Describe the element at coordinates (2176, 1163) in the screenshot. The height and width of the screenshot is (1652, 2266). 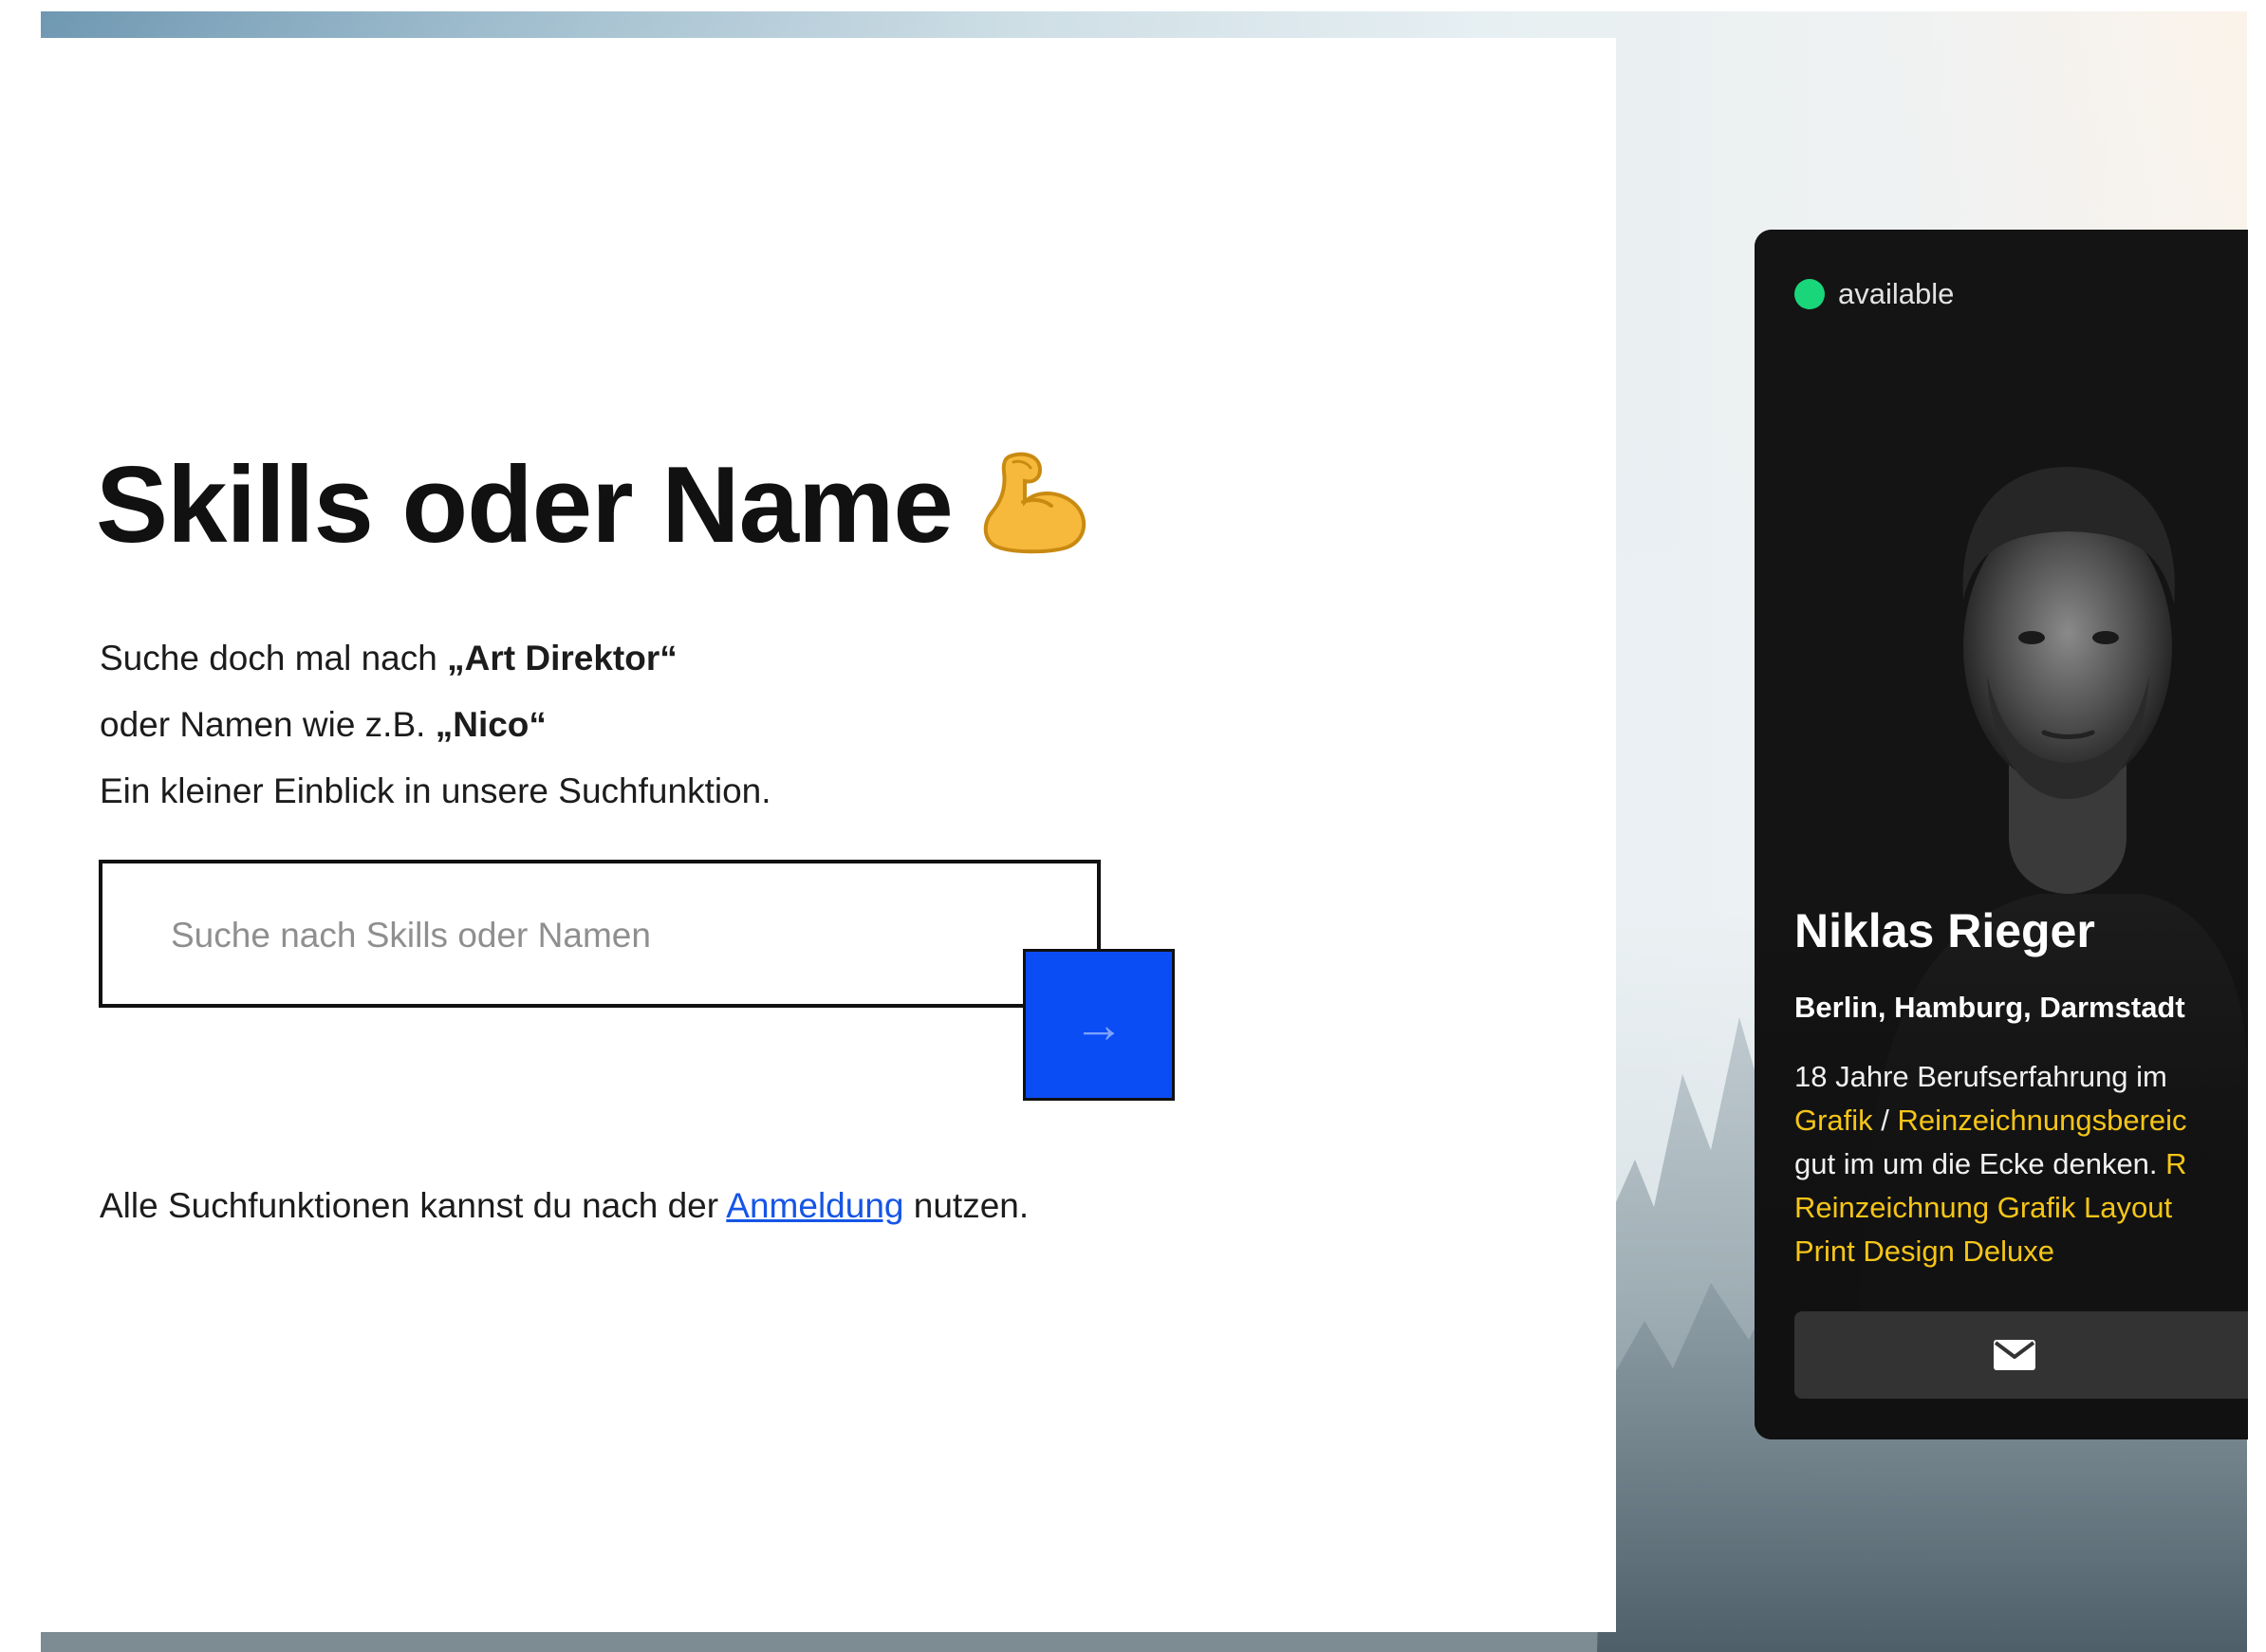
I see `skill-tag: R` at that location.